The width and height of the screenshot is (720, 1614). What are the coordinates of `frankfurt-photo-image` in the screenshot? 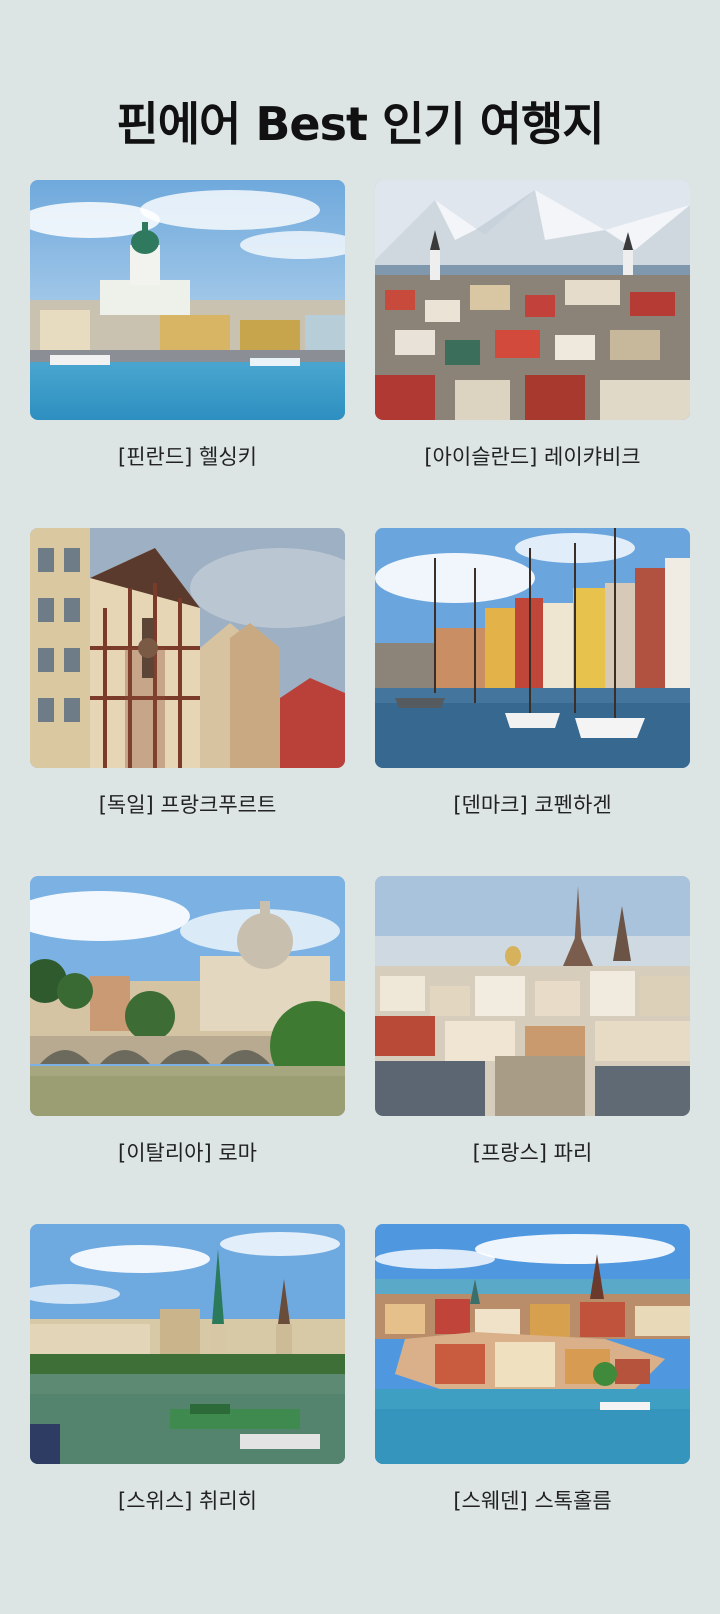 It's located at (187, 648).